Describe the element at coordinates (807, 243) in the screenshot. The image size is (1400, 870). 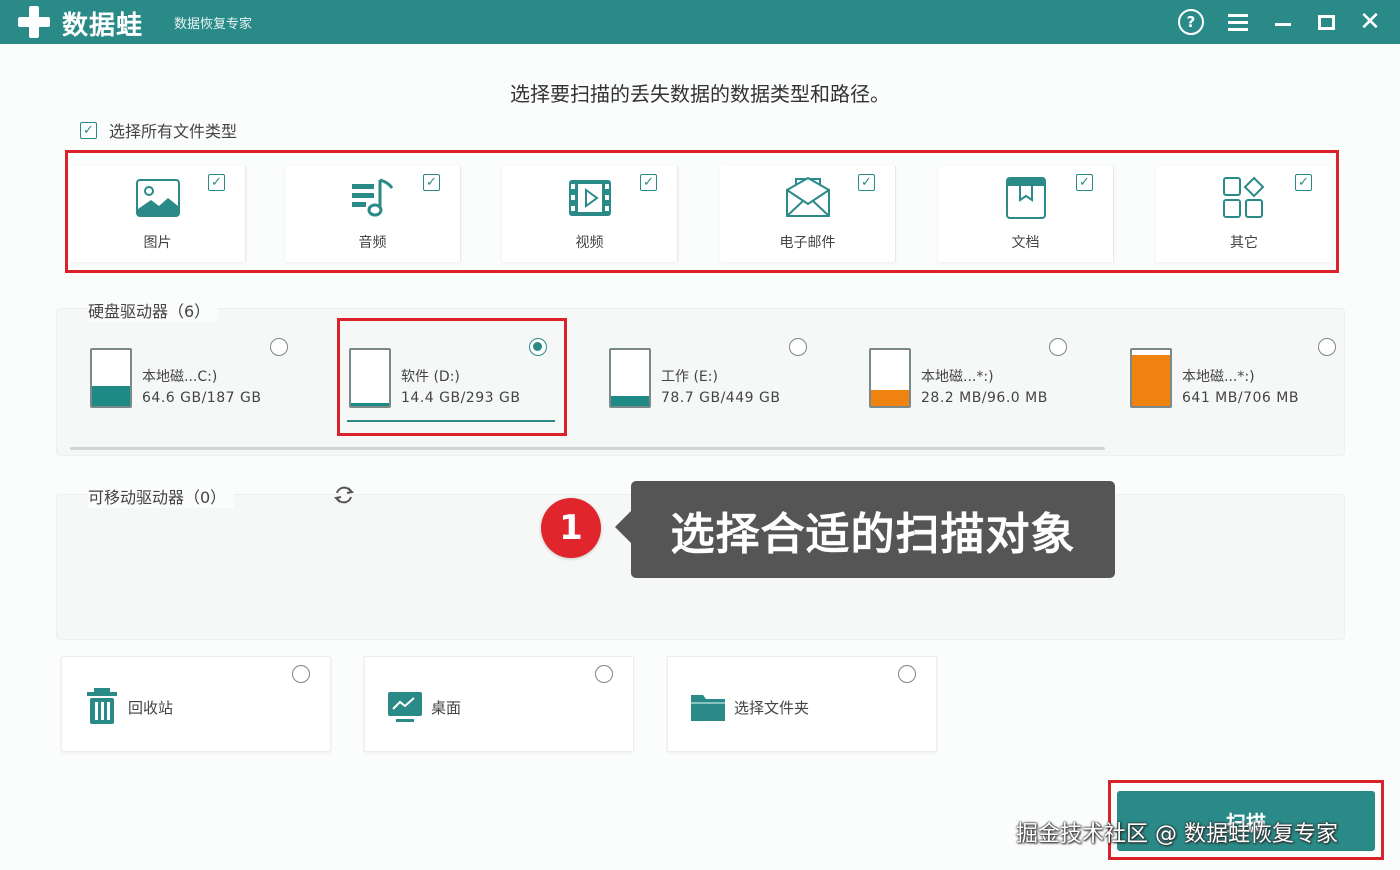
I see `file-type-label: 电子邮件` at that location.